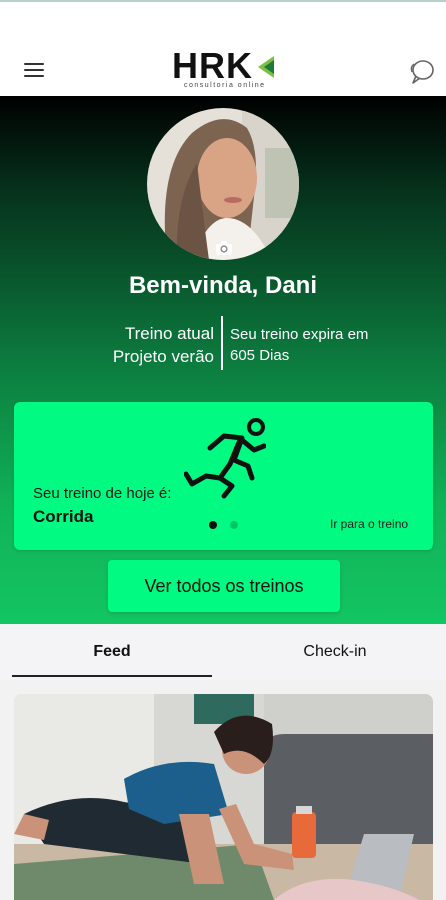  Describe the element at coordinates (266, 67) in the screenshot. I see `logo-arrow-icon` at that location.